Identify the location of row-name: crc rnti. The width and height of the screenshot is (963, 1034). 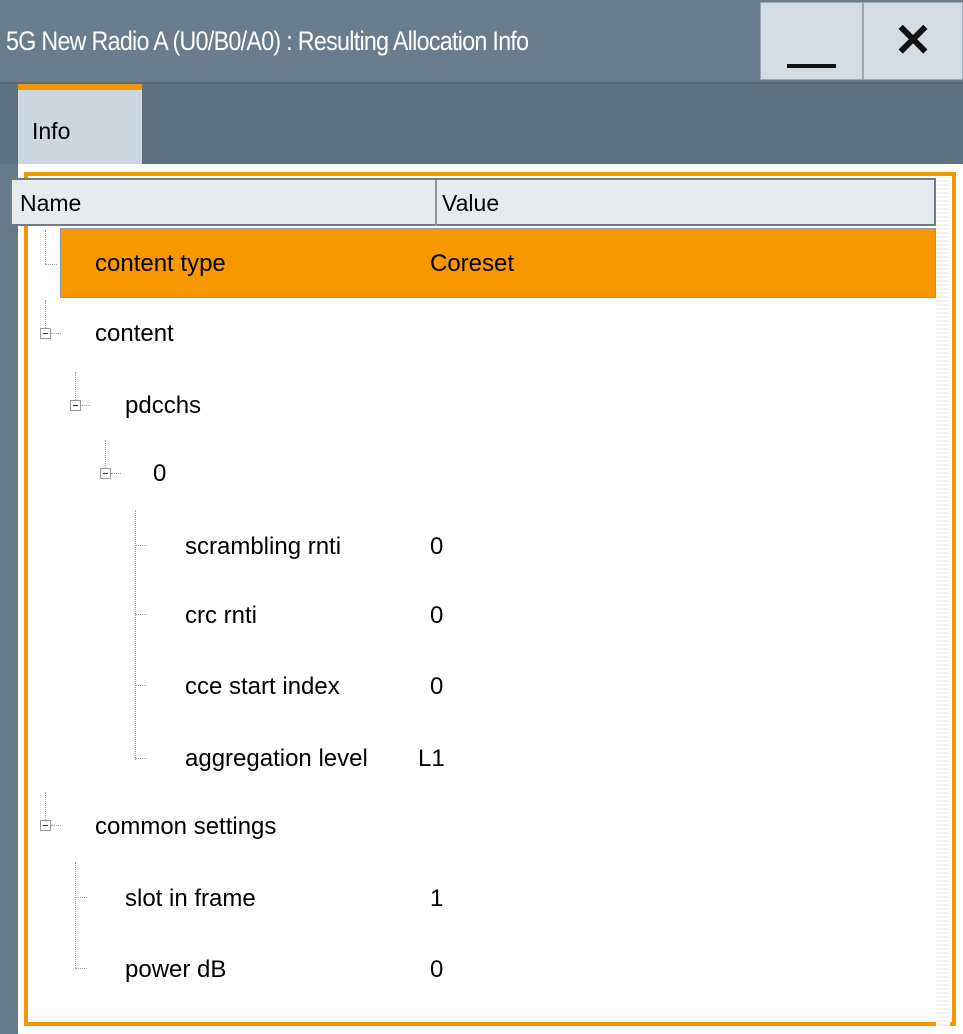
(221, 615).